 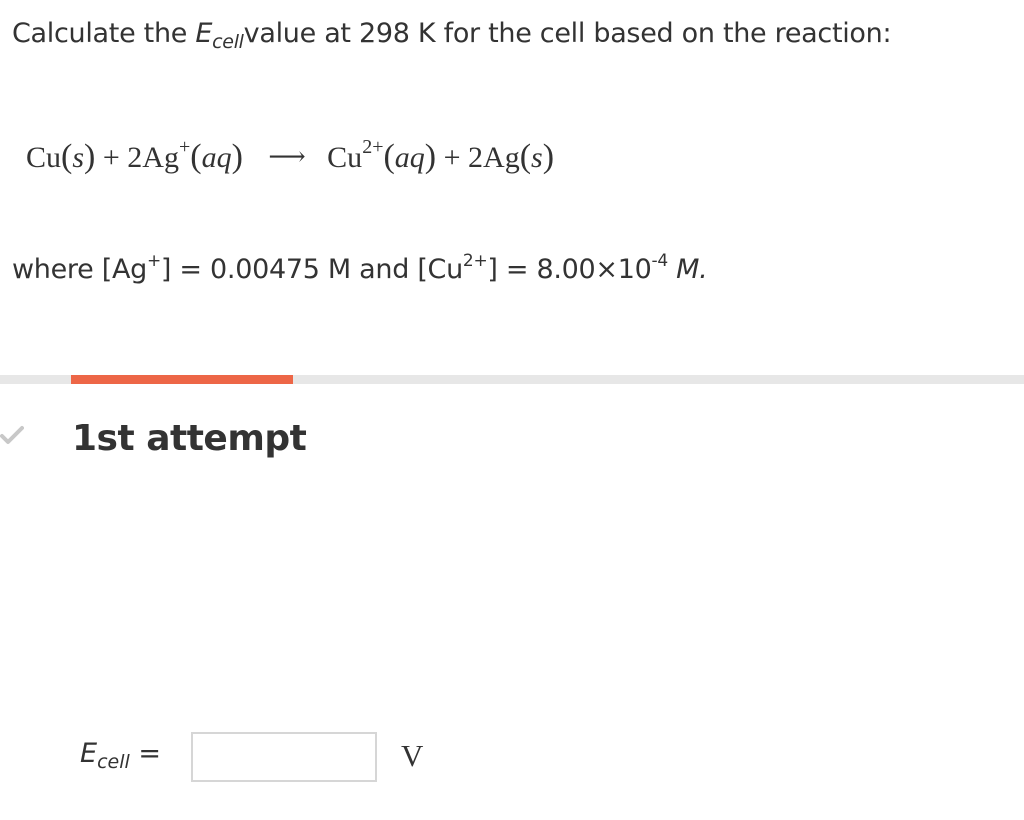 What do you see at coordinates (120, 755) in the screenshot?
I see `answer-label: Ecell =` at bounding box center [120, 755].